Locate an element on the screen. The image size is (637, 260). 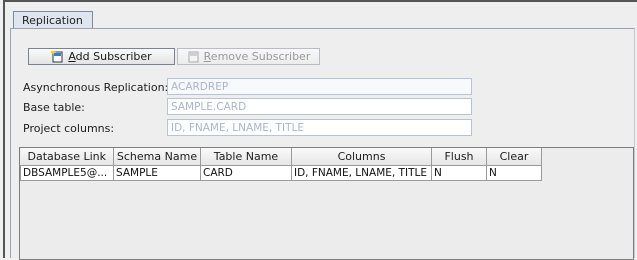
async-replication-label: Asynchronous Replication: is located at coordinates (96, 87).